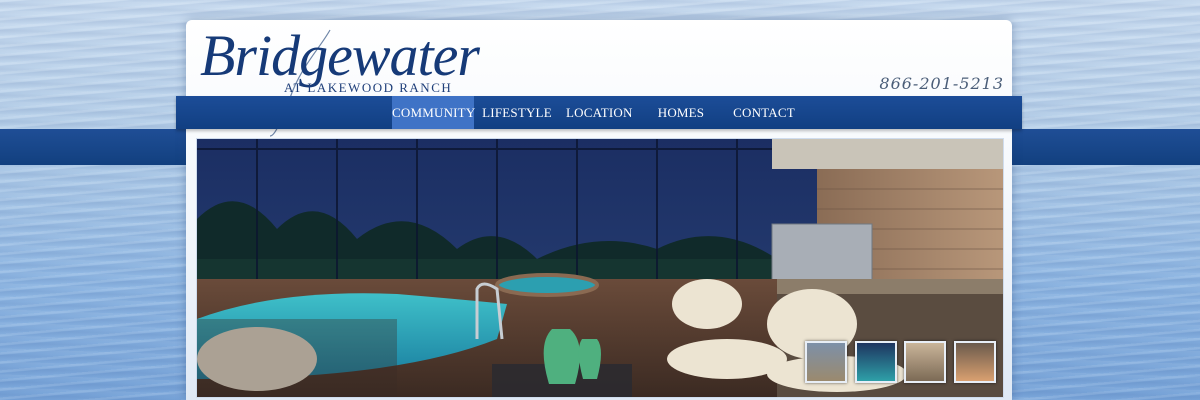 The width and height of the screenshot is (1200, 400). What do you see at coordinates (517, 112) in the screenshot?
I see `nav-item-lifestyle: LIFESTYLE` at bounding box center [517, 112].